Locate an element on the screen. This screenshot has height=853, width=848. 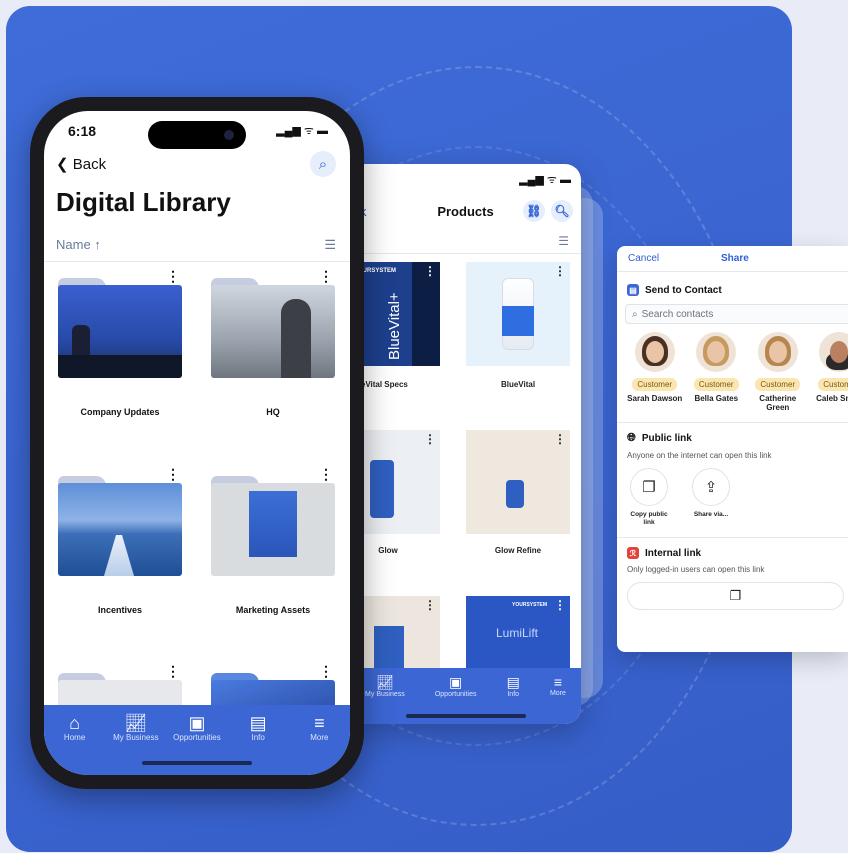
search-icon: 🔍︎ is located at coordinates (562, 211).